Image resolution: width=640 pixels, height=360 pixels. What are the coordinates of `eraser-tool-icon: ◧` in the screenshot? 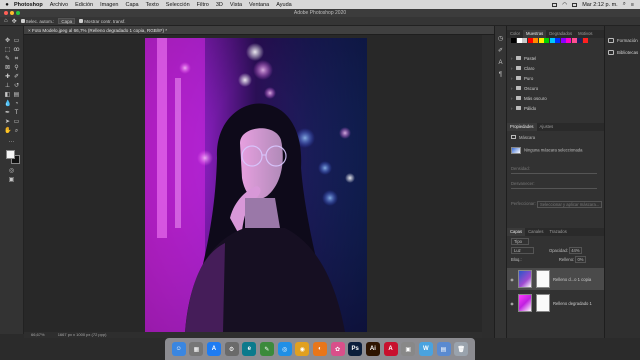 It's located at (7, 95).